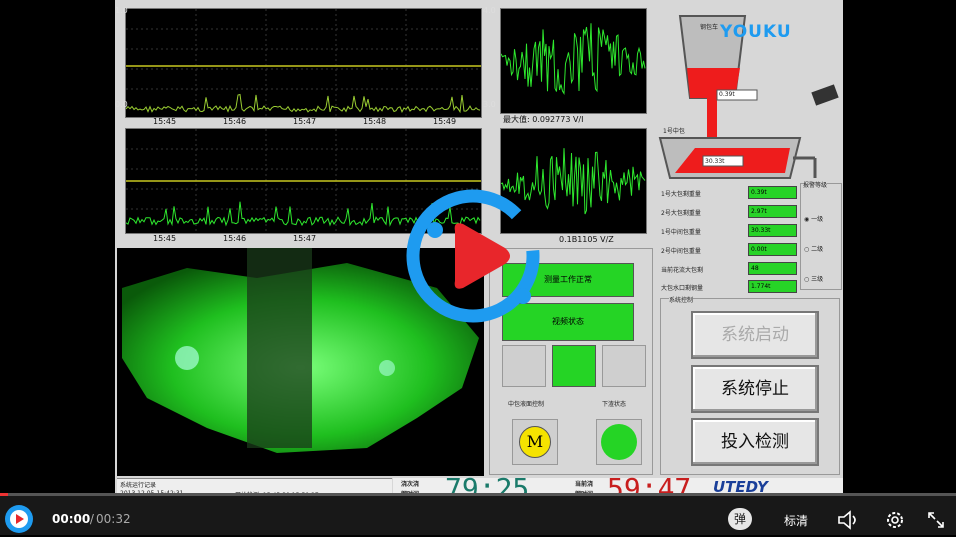  I want to click on readout-value: 30.33t, so click(772, 230).